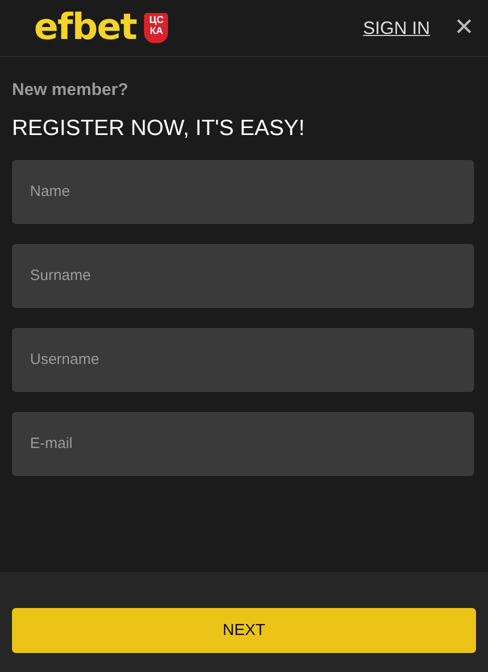  Describe the element at coordinates (243, 444) in the screenshot. I see `input-field: E-mail` at that location.